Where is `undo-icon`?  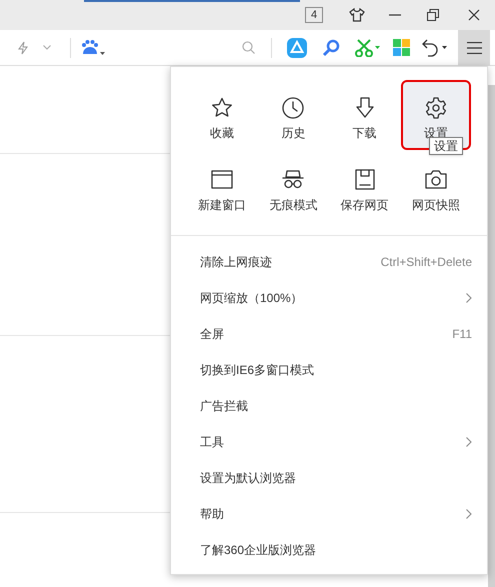
undo-icon is located at coordinates (435, 48).